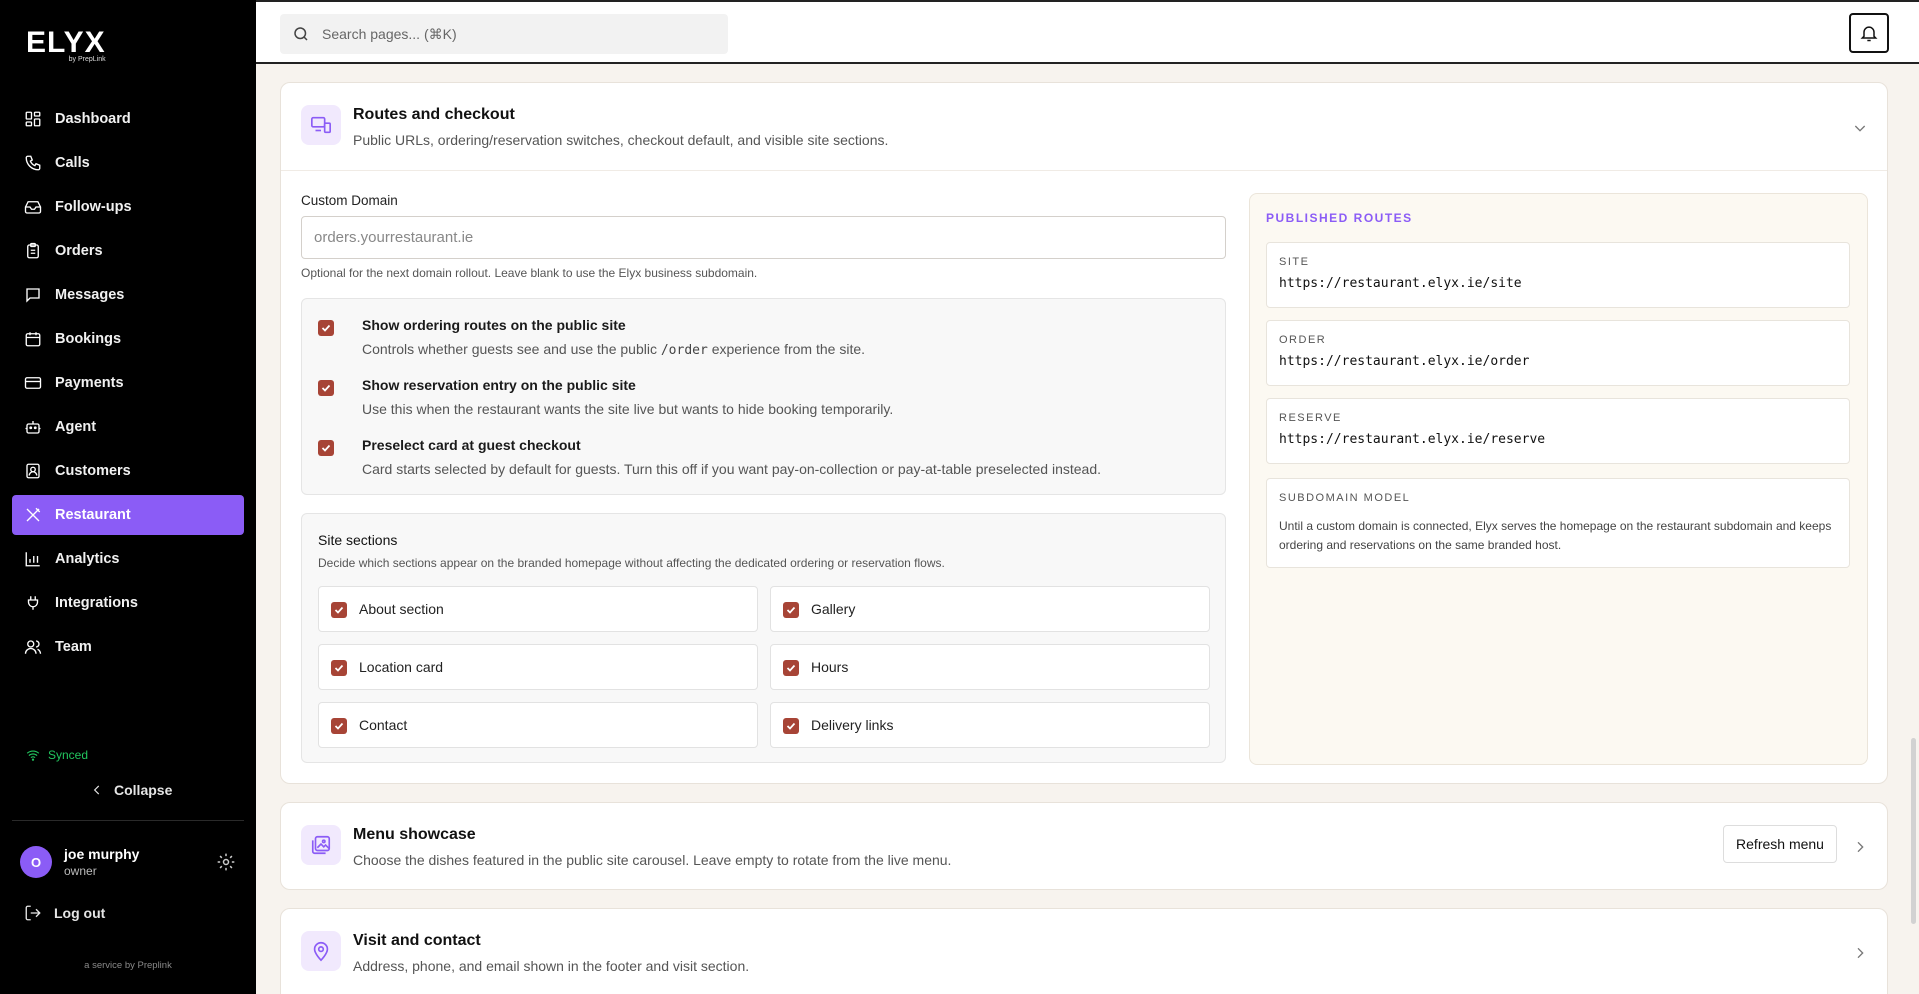  What do you see at coordinates (326, 448) in the screenshot?
I see `preselect-card-checkbox` at bounding box center [326, 448].